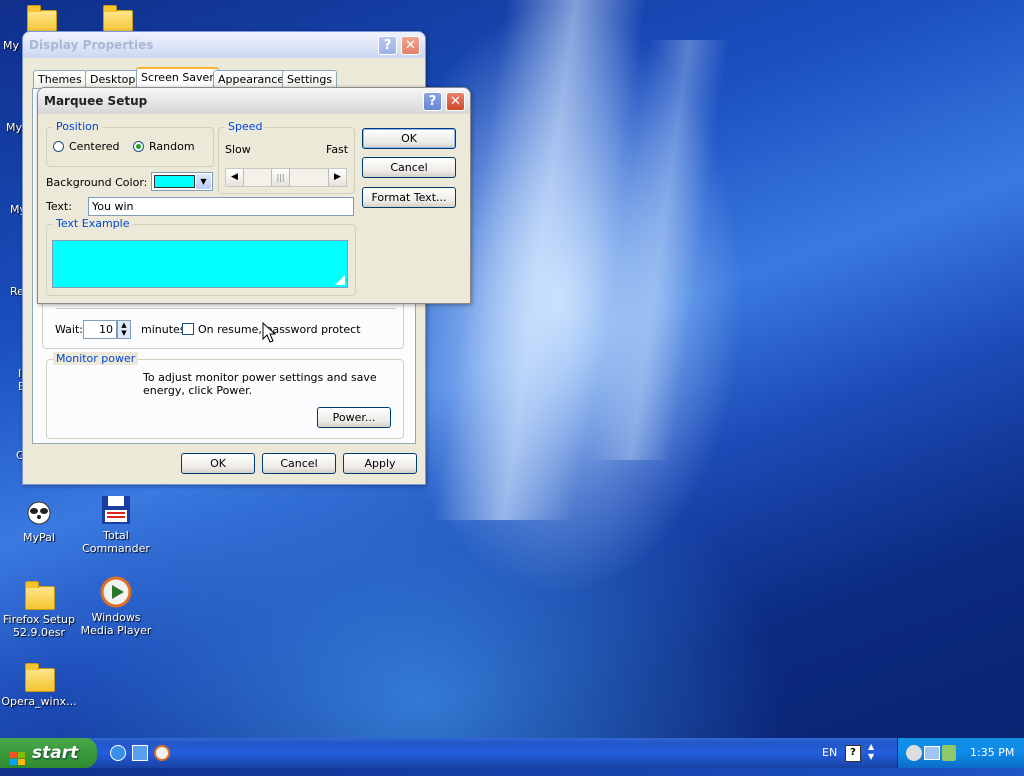 Image resolution: width=1024 pixels, height=776 pixels. Describe the element at coordinates (100, 329) in the screenshot. I see `wait-spinner-input: 10` at that location.